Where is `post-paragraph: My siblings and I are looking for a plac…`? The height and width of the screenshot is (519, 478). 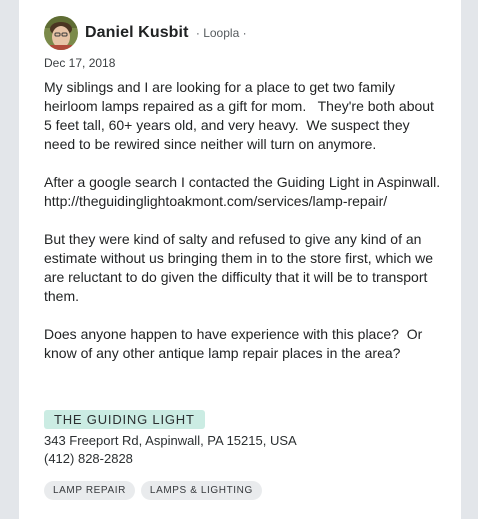 post-paragraph: My siblings and I are looking for a plac… is located at coordinates (241, 115).